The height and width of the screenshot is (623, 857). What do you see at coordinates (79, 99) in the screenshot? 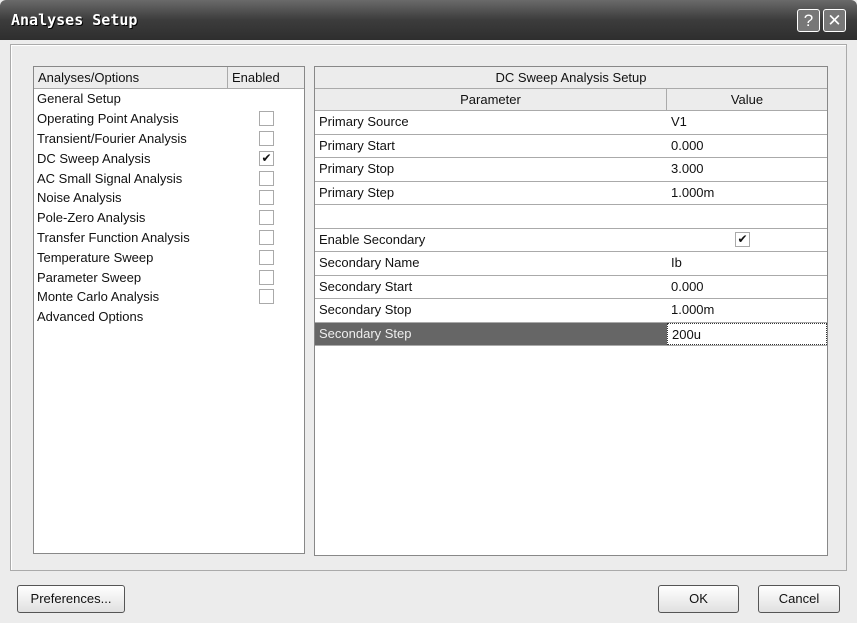
I see `analysis-label: General Setup` at bounding box center [79, 99].